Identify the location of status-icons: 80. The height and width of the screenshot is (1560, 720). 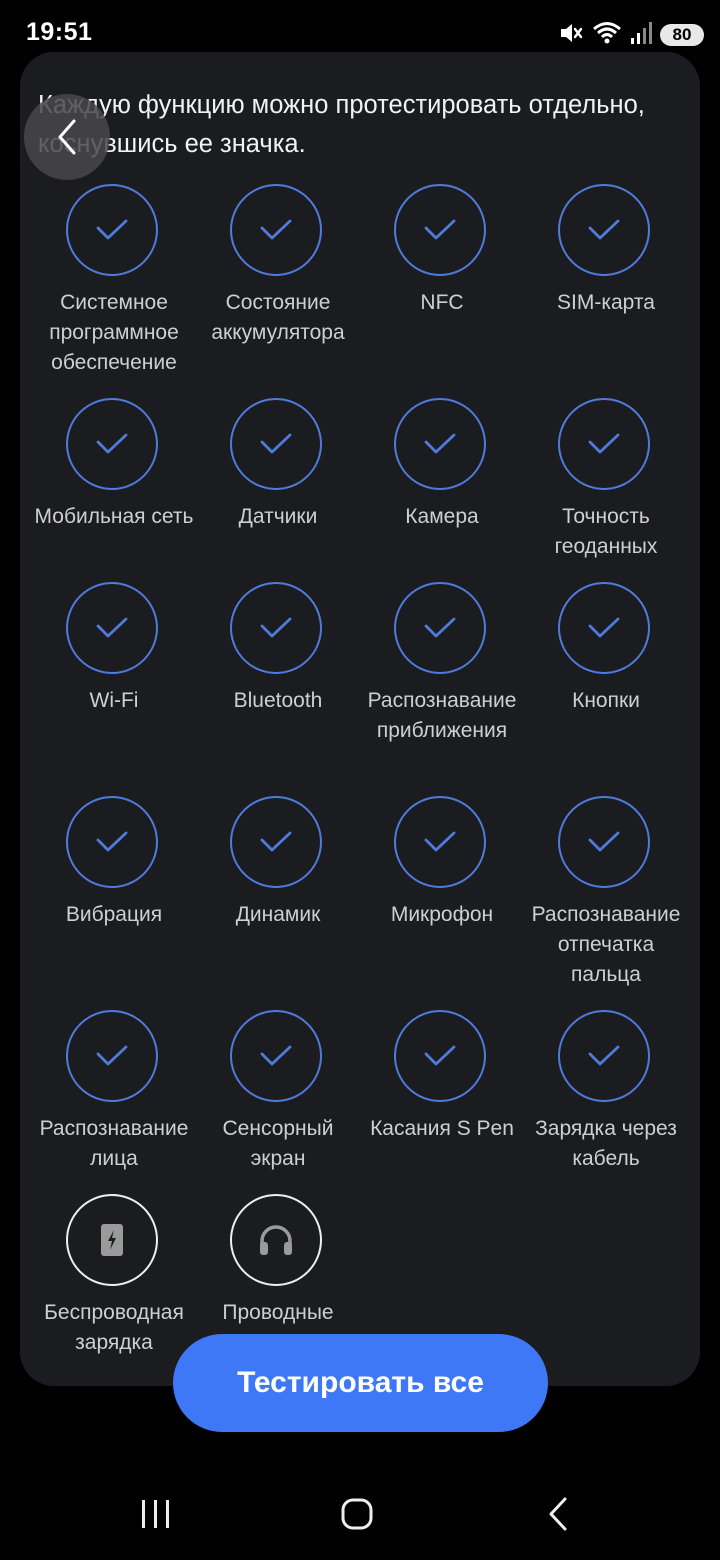
(631, 35).